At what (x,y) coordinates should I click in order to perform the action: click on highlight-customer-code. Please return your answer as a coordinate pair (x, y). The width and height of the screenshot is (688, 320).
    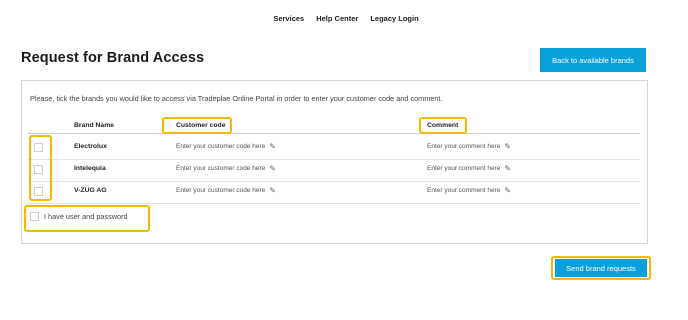
    Looking at the image, I should click on (197, 125).